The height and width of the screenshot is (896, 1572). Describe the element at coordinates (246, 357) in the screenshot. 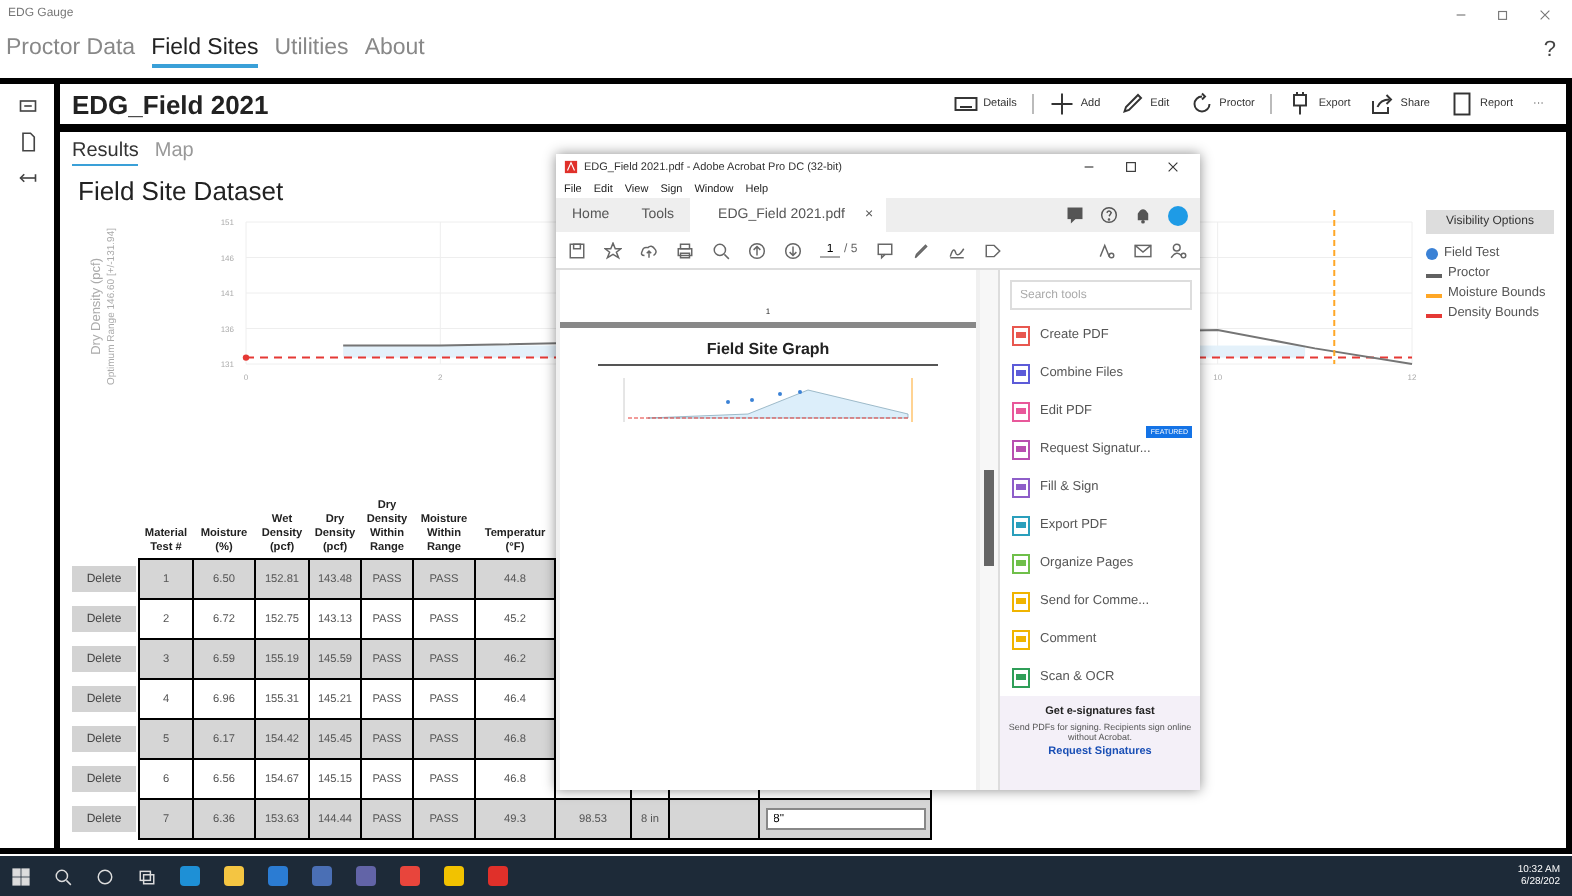

I see `point-marker-drawing` at that location.